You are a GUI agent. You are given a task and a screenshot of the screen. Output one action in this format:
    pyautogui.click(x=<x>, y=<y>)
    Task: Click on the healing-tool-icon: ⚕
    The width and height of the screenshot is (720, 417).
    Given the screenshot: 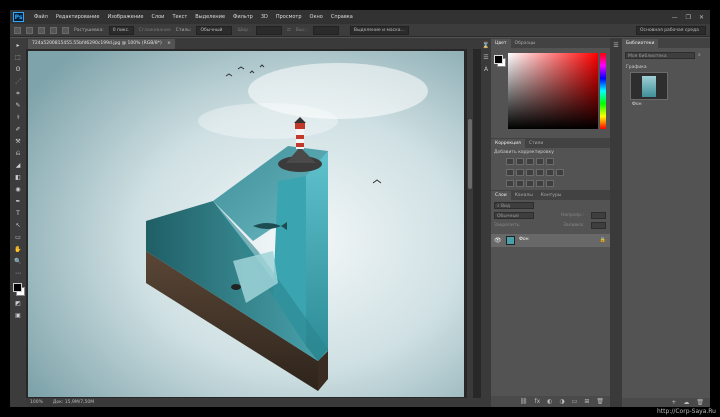 What is the action you would take?
    pyautogui.click(x=18, y=118)
    